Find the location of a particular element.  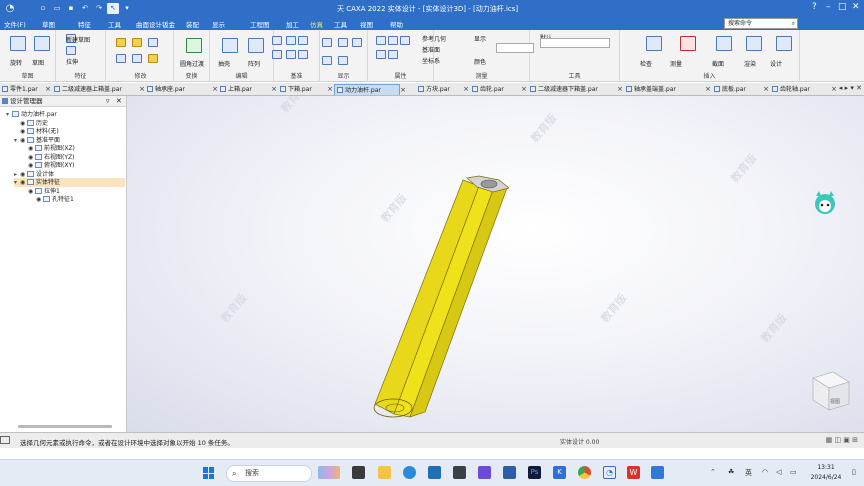

area-icon is located at coordinates (393, 54).